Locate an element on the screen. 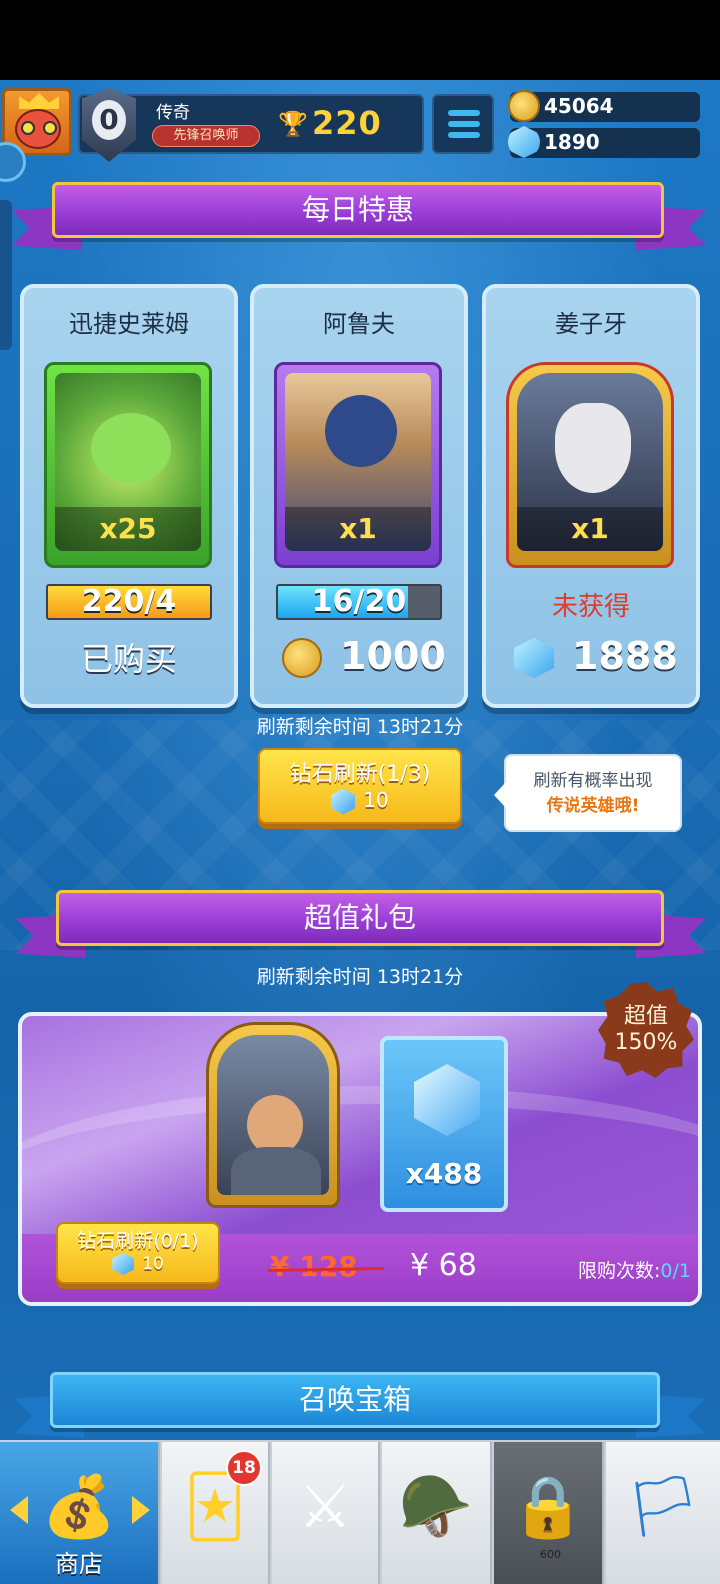  samurai-icon is located at coordinates (273, 1115).